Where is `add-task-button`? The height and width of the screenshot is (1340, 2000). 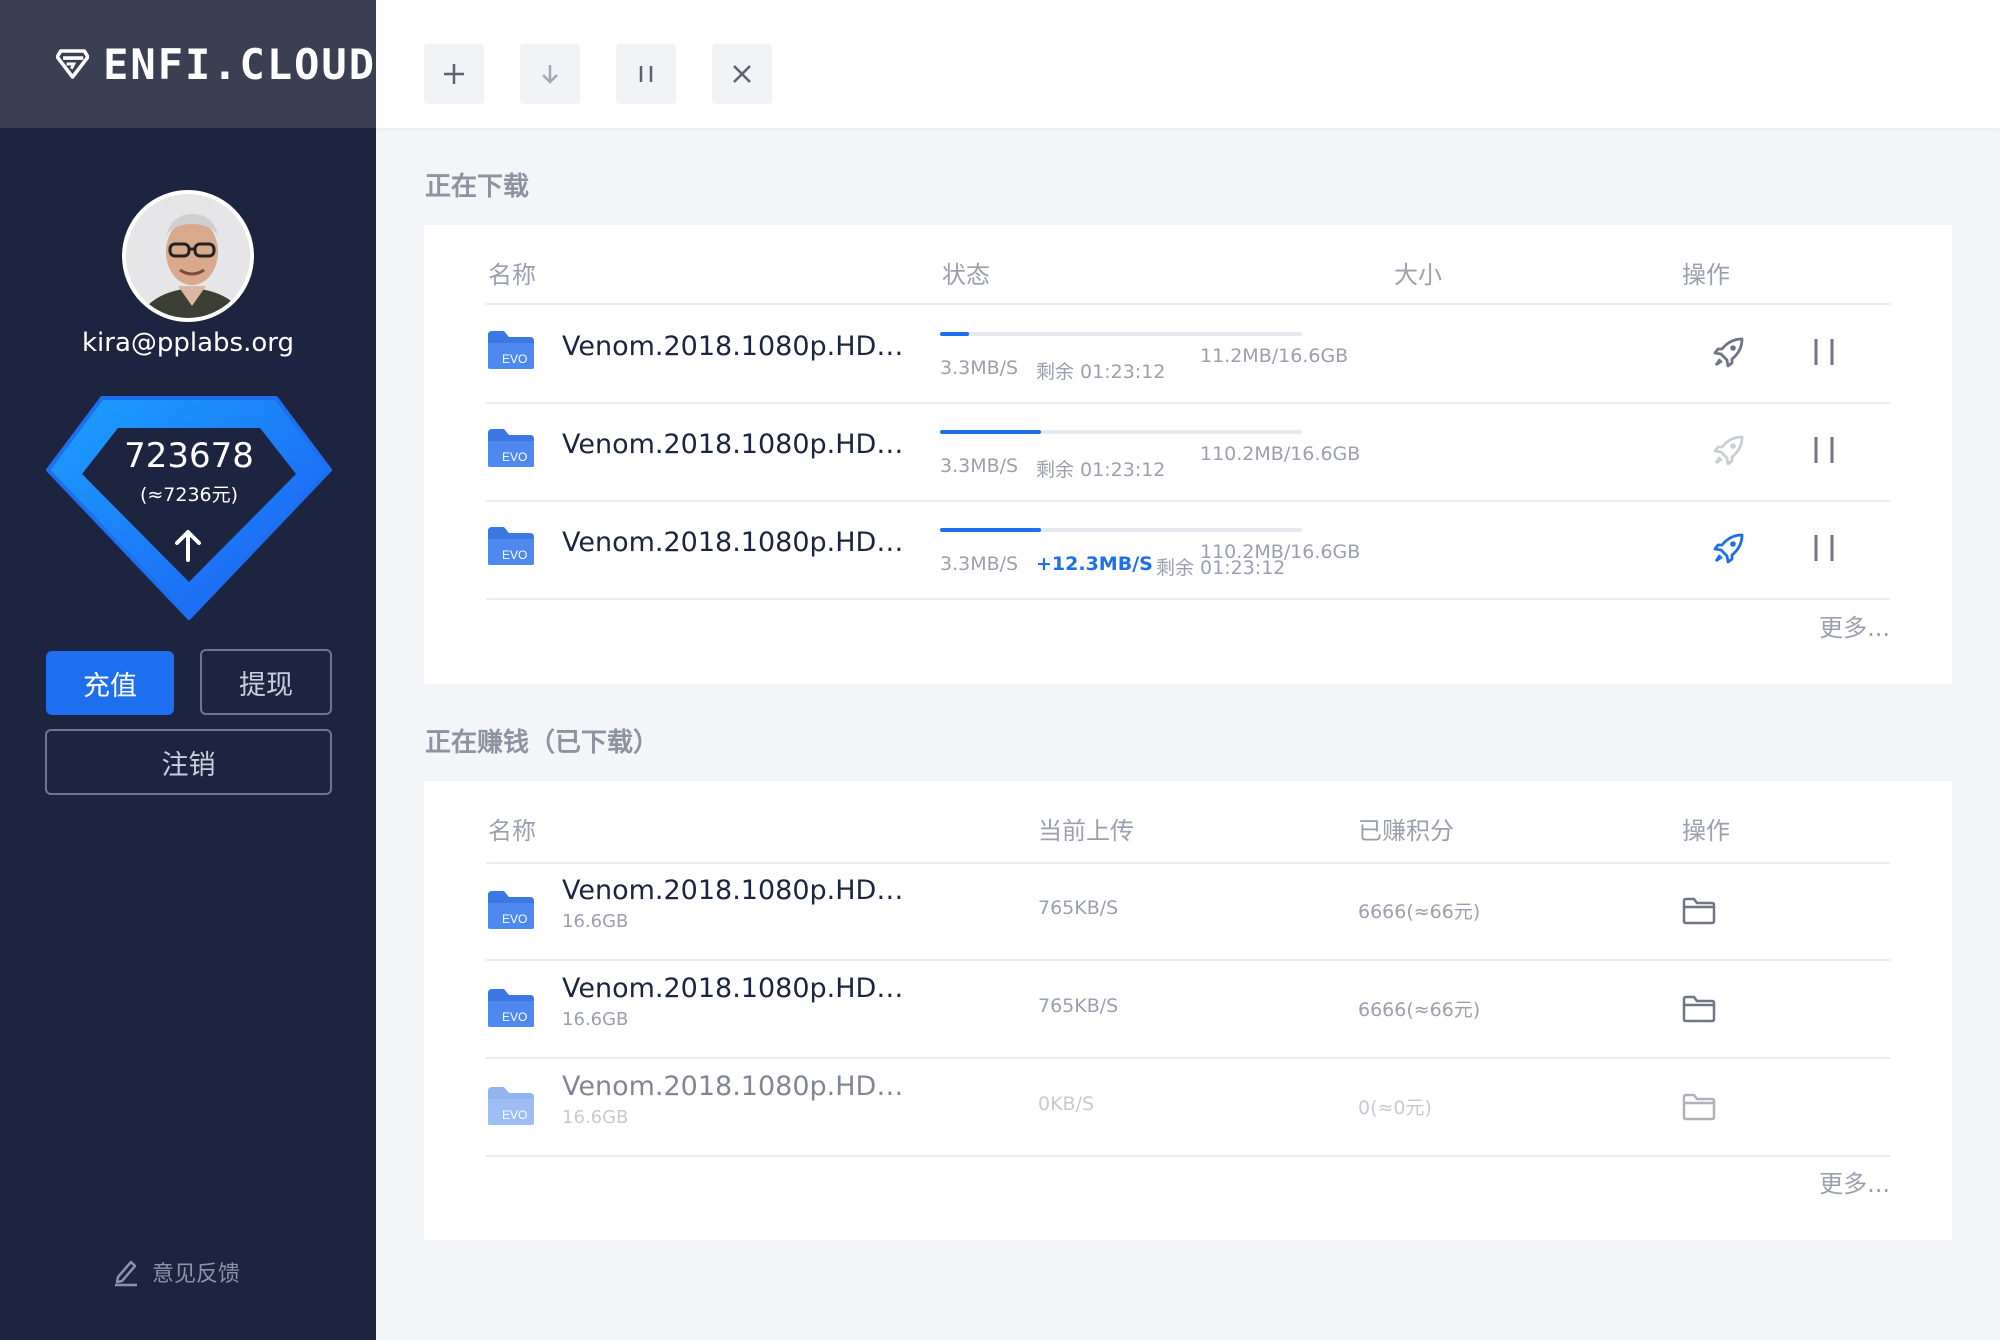 add-task-button is located at coordinates (454, 74).